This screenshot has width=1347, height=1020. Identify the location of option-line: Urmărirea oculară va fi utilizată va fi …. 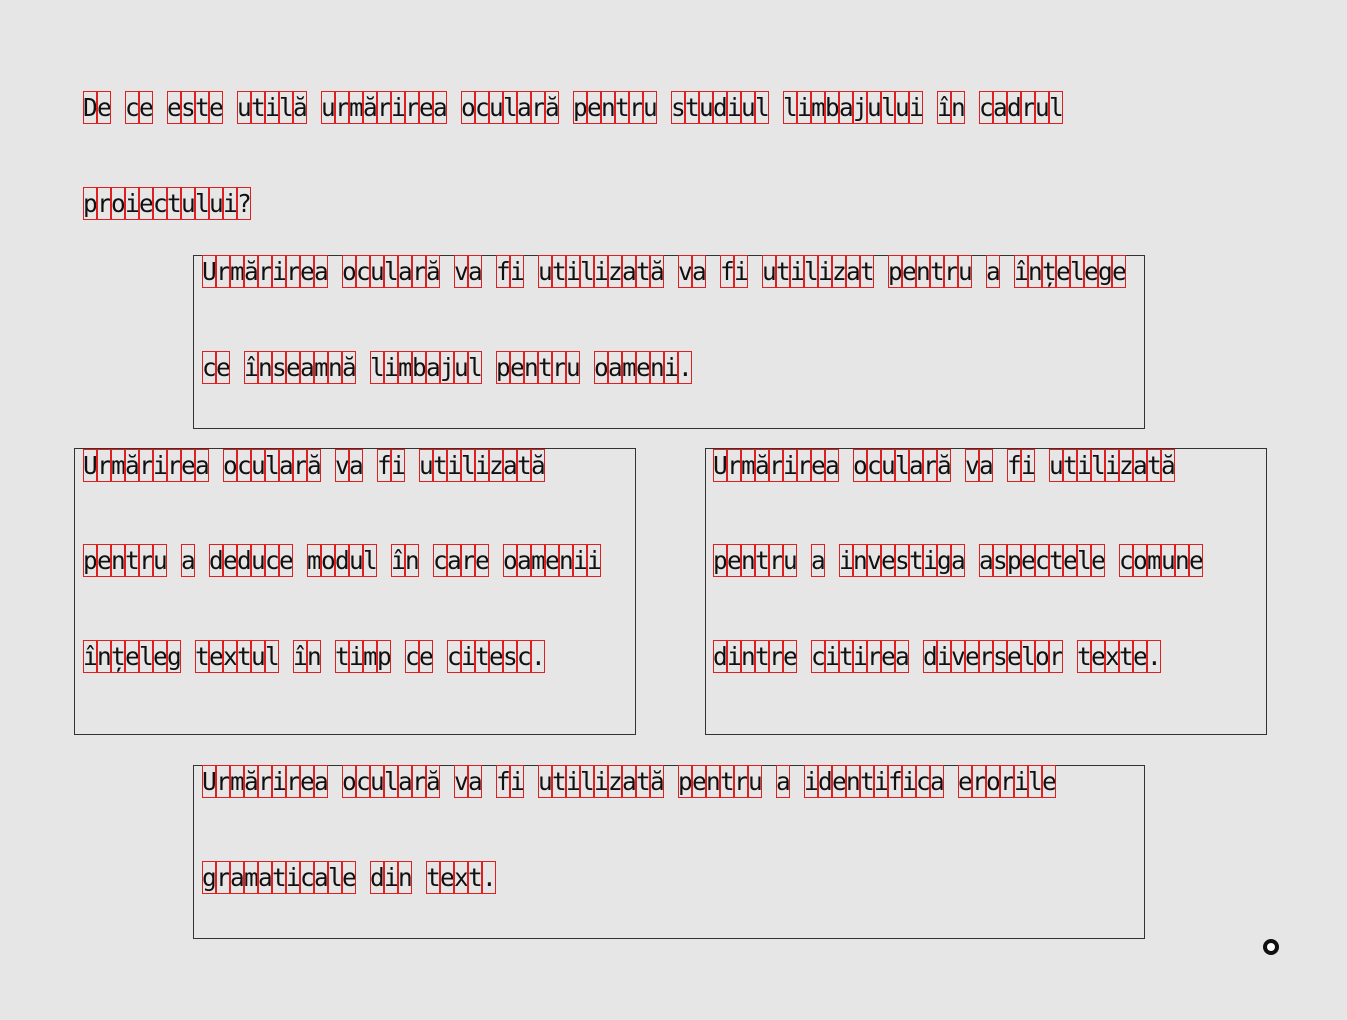
(664, 271).